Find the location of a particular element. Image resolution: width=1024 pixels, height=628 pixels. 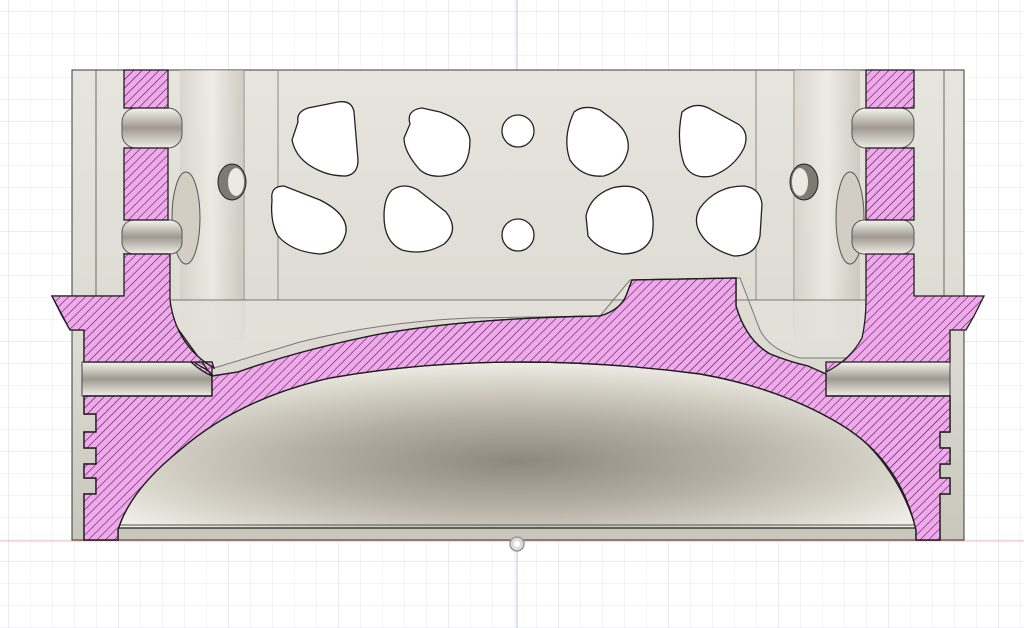

window-hole-top is located at coordinates (518, 131).